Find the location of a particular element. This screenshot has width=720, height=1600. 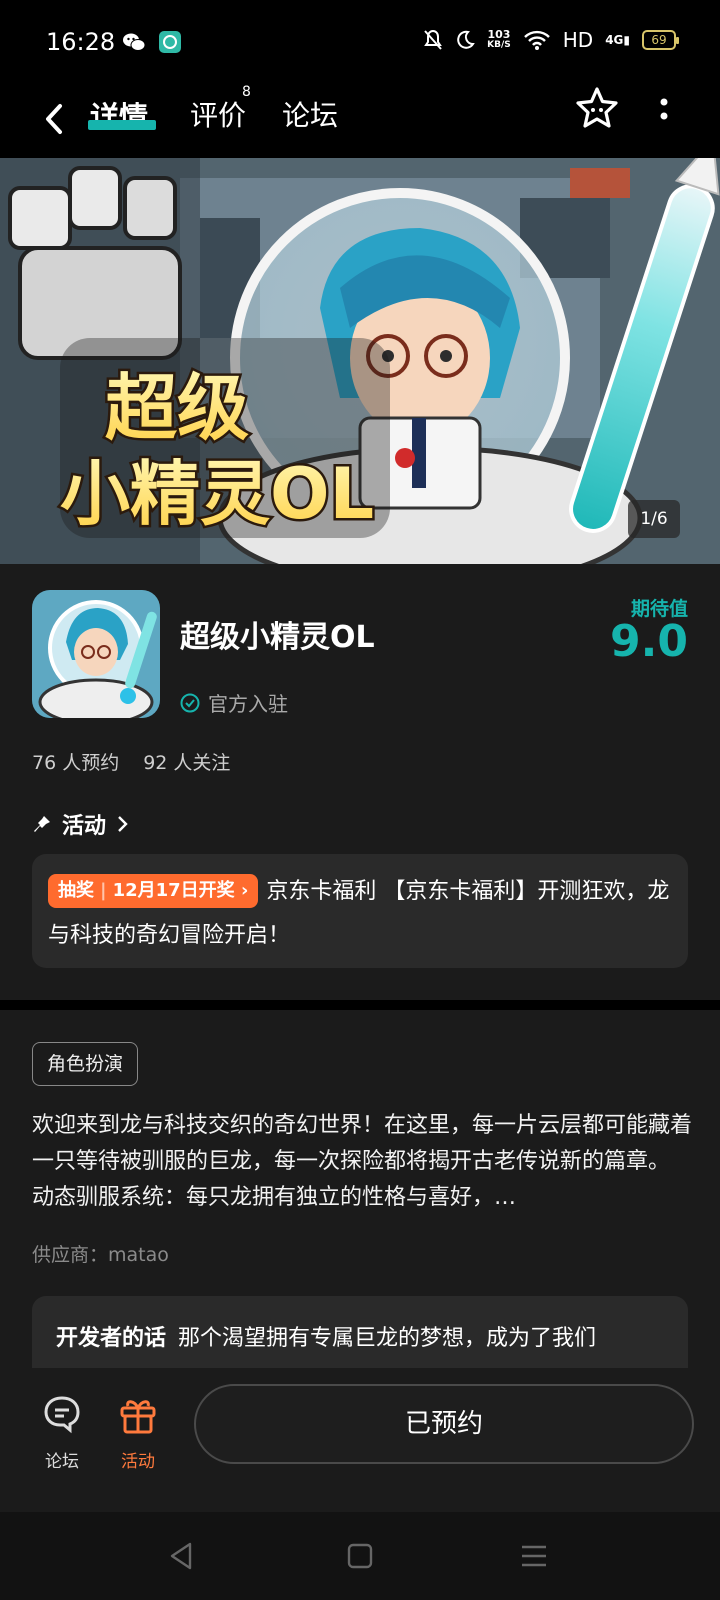

developer-note-label: 开发者的话 is located at coordinates (111, 1338).